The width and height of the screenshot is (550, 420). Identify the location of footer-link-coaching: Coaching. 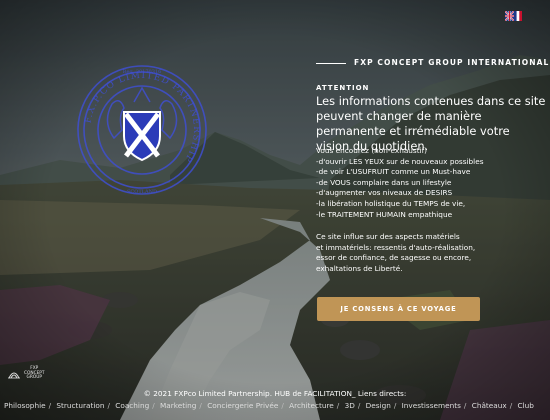
(132, 405).